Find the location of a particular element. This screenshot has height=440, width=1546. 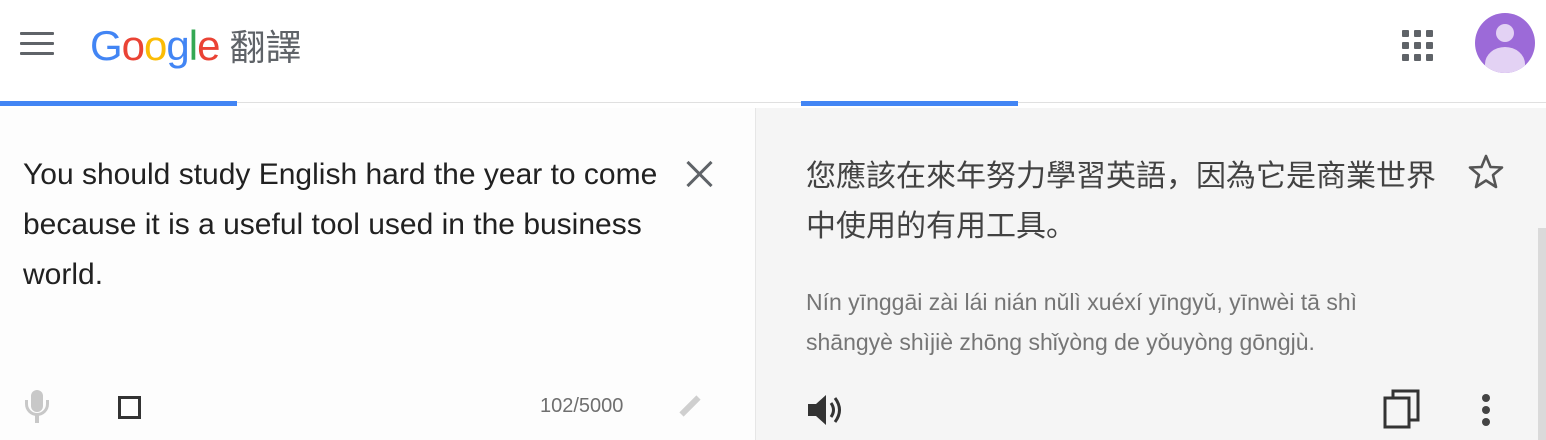

app-brand: Google 翻譯 is located at coordinates (195, 46).